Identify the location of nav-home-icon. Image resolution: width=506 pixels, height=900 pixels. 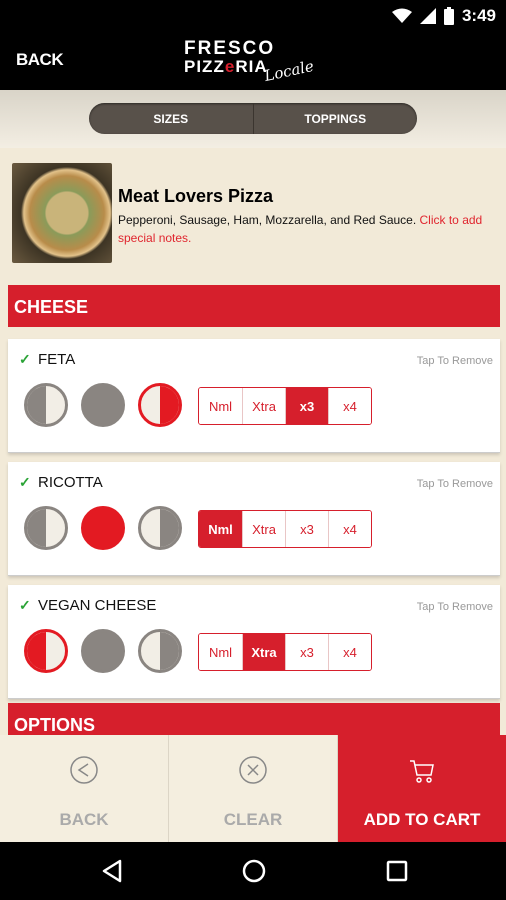
(254, 871).